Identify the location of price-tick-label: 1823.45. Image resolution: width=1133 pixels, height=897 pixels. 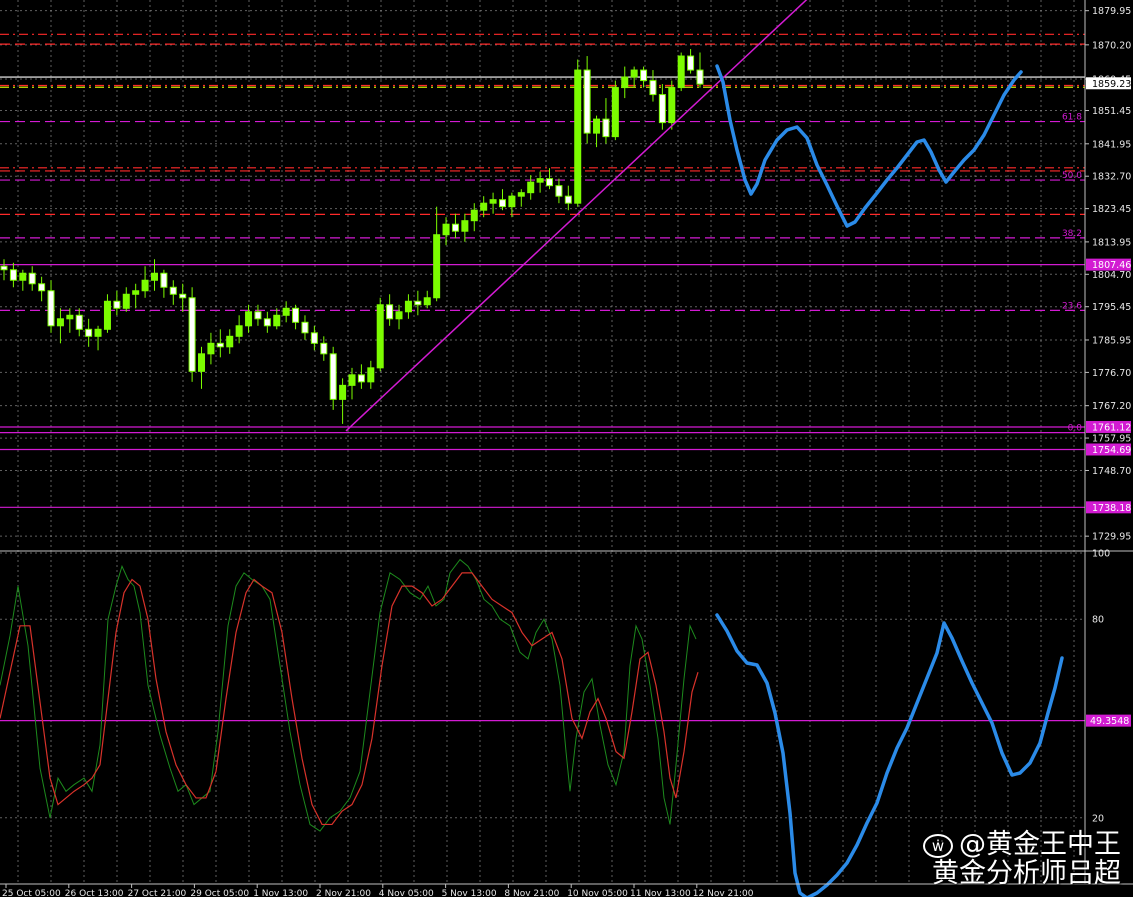
(1111, 209).